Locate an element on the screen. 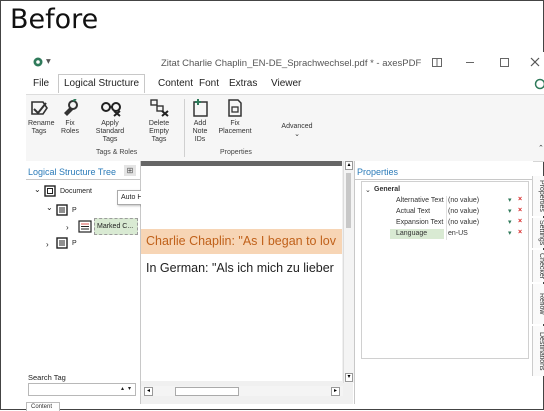 This screenshot has height=411, width=544. expand-document-chevron-icon: ⌄ is located at coordinates (37, 189).